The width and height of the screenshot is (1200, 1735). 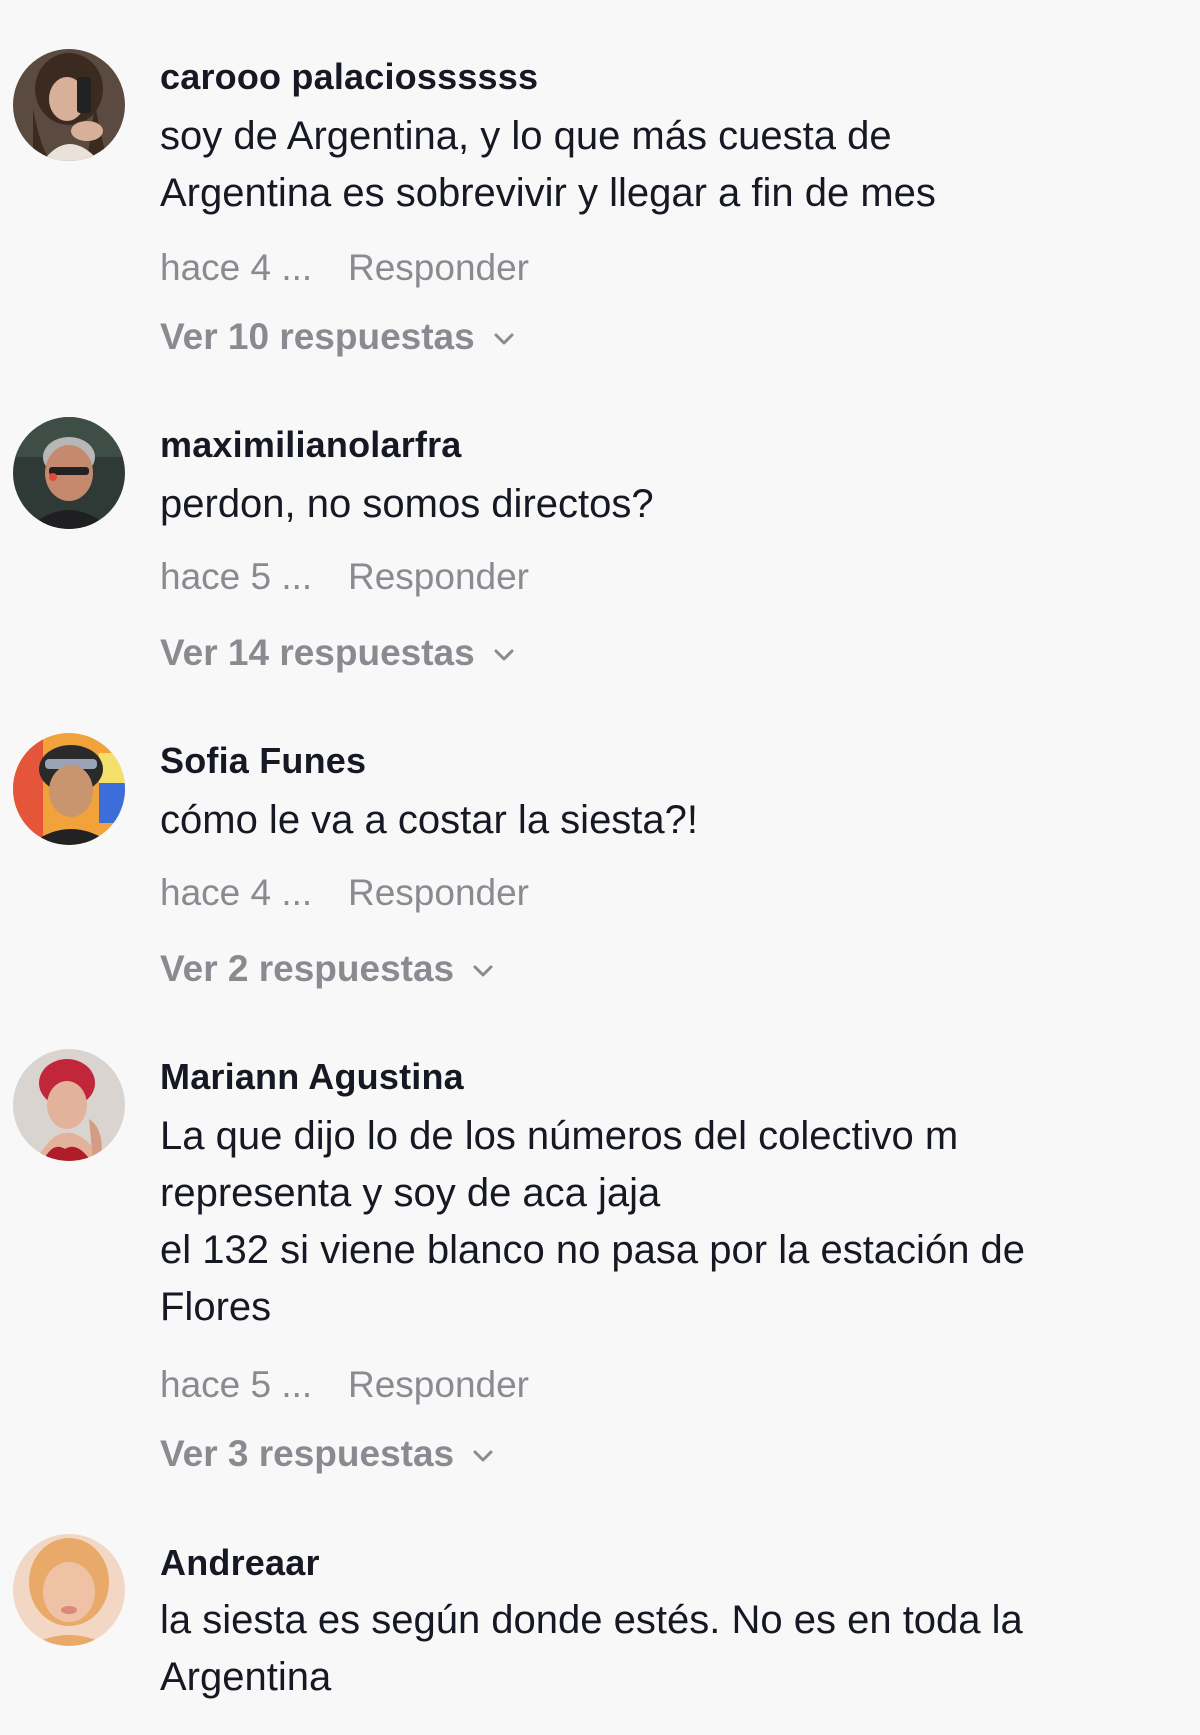 I want to click on comment-line: perdon, no somos directos?, so click(x=407, y=504).